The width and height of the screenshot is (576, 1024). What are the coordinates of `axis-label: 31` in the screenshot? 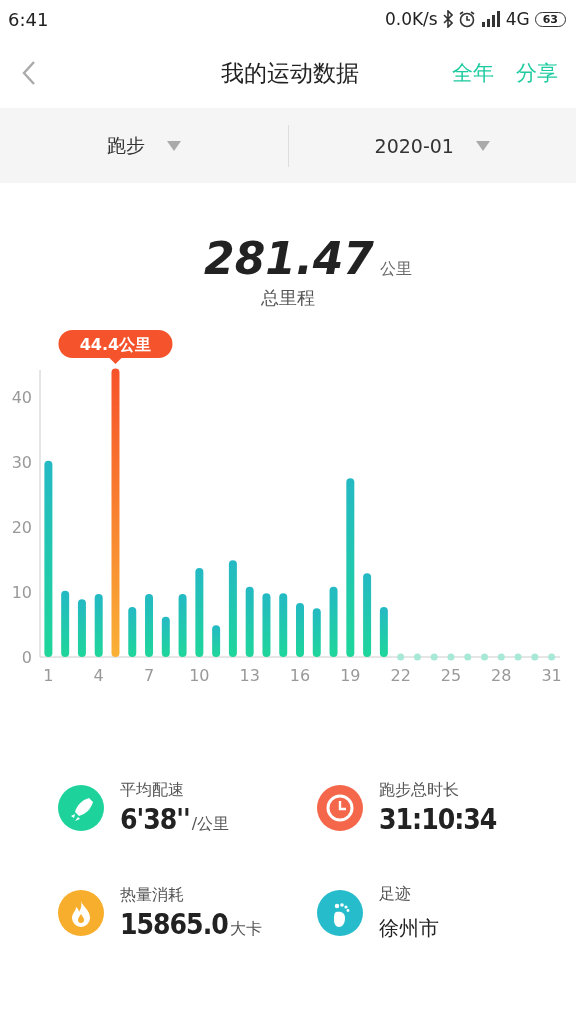 It's located at (551, 675).